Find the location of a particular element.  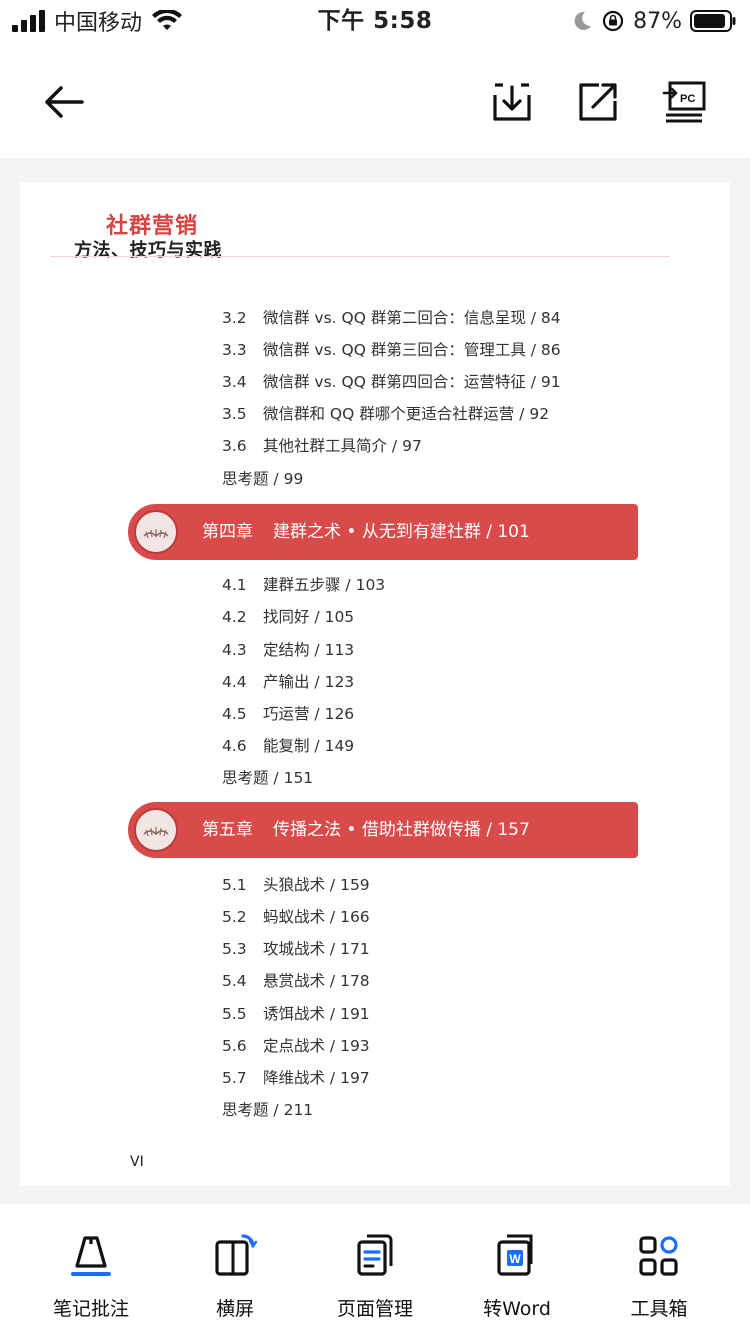

download-icon is located at coordinates (512, 102).